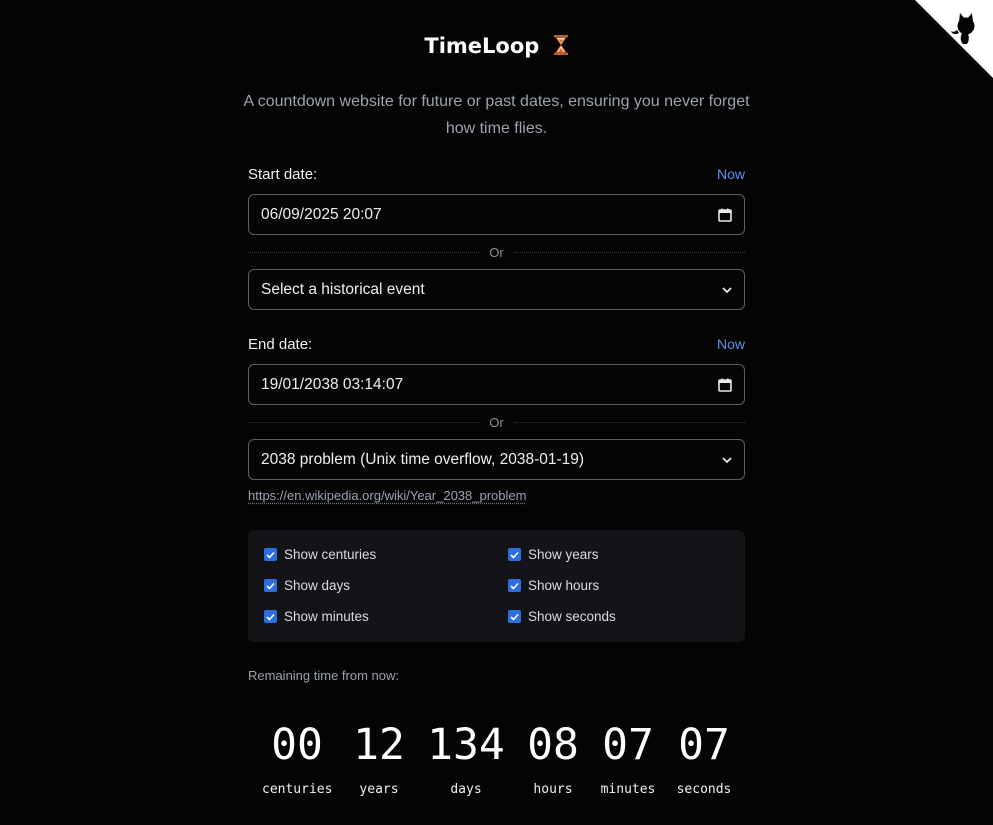 Image resolution: width=993 pixels, height=825 pixels. What do you see at coordinates (379, 745) in the screenshot?
I see `countdown-value: 12` at bounding box center [379, 745].